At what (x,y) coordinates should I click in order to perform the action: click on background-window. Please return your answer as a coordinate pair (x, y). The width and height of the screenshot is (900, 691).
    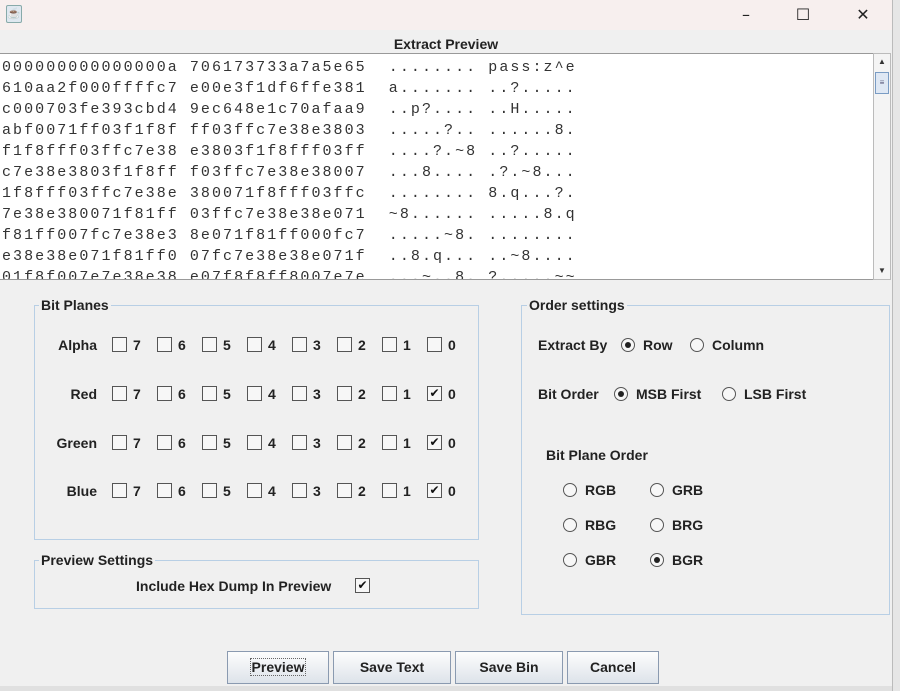
    Looking at the image, I should click on (896, 345).